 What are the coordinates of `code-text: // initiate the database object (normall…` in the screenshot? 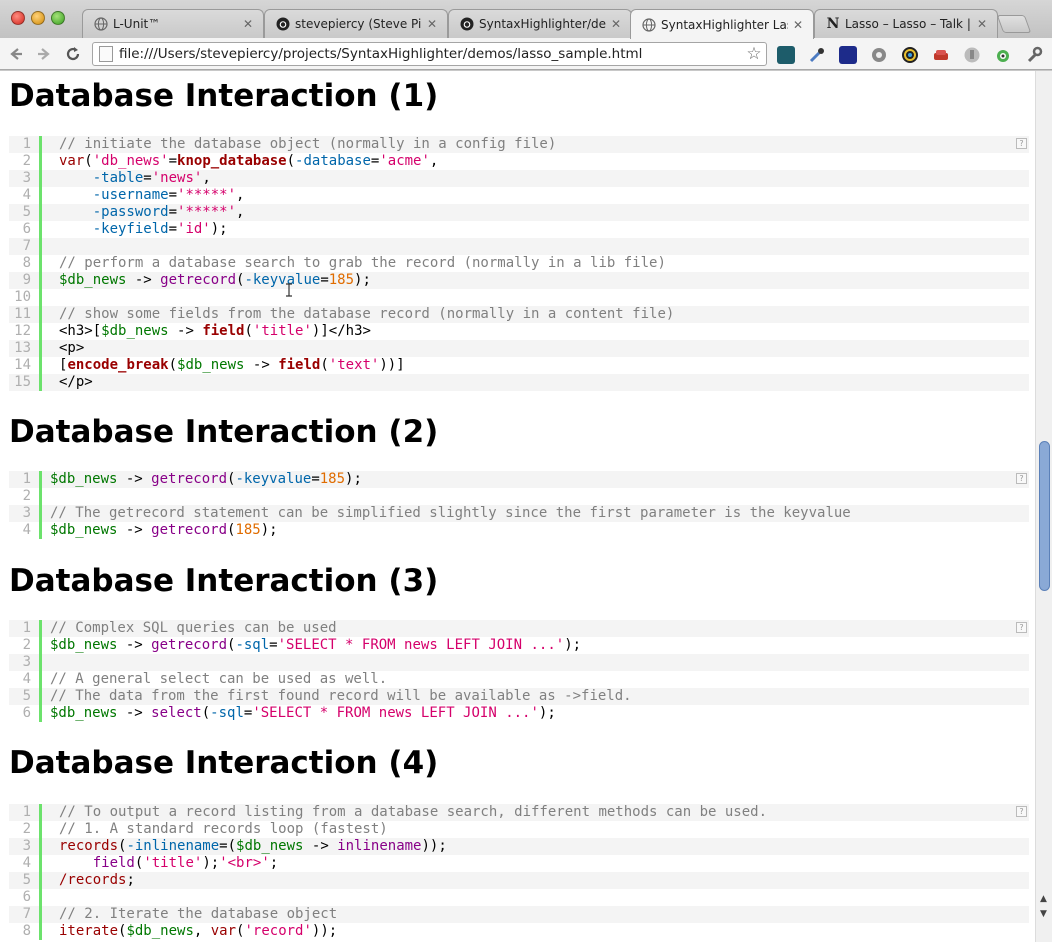 It's located at (308, 144).